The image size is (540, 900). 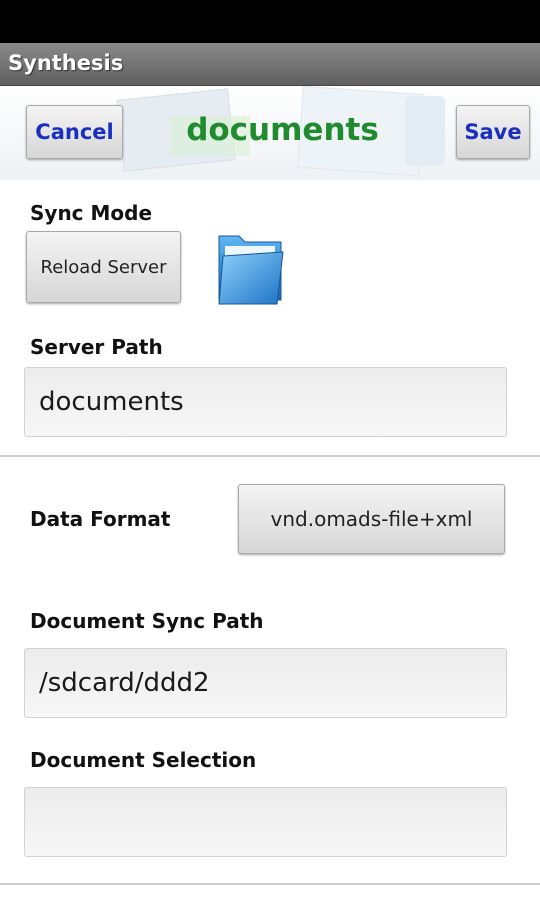 What do you see at coordinates (265, 402) in the screenshot?
I see `server-path-input: documents` at bounding box center [265, 402].